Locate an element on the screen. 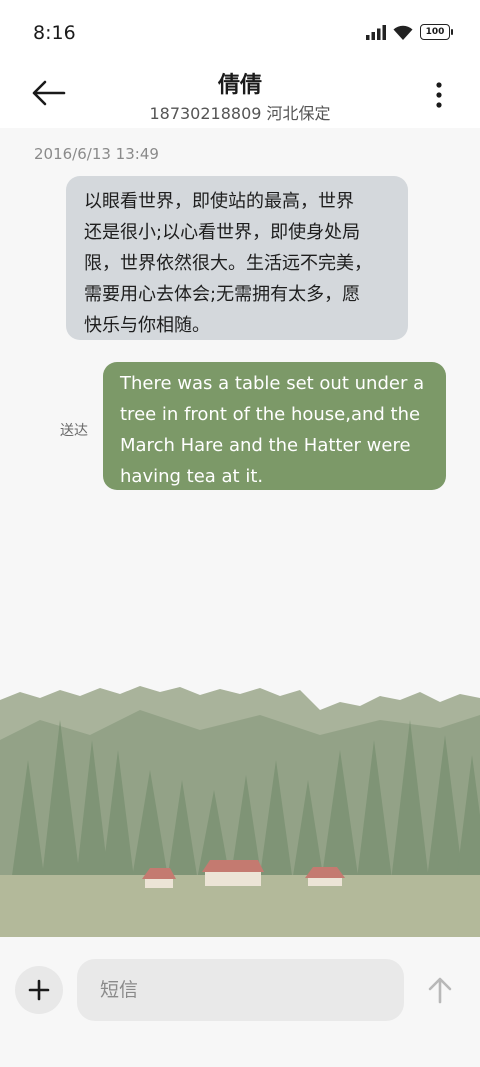 This screenshot has height=1067, width=480. message-line: having tea at it. is located at coordinates (192, 476).